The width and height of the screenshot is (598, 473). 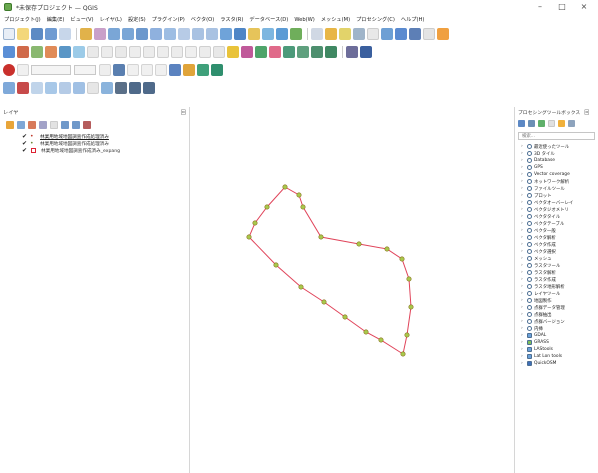 I want to click on menu-project: プロジェクト(J), so click(x=22, y=19).